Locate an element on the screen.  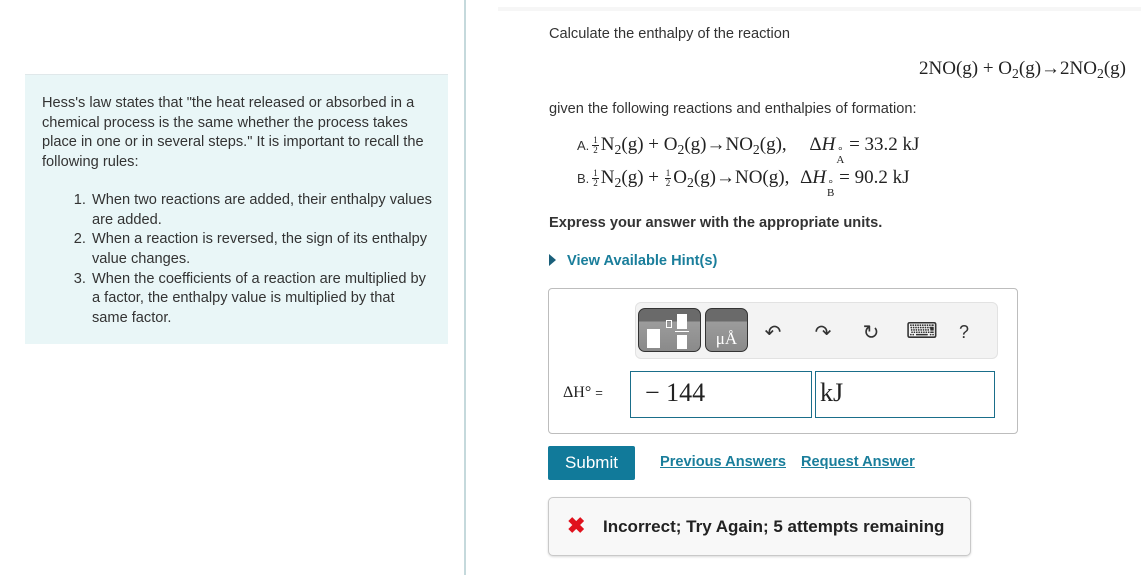
view-hints-link: View Available Hint(s) is located at coordinates (633, 261).